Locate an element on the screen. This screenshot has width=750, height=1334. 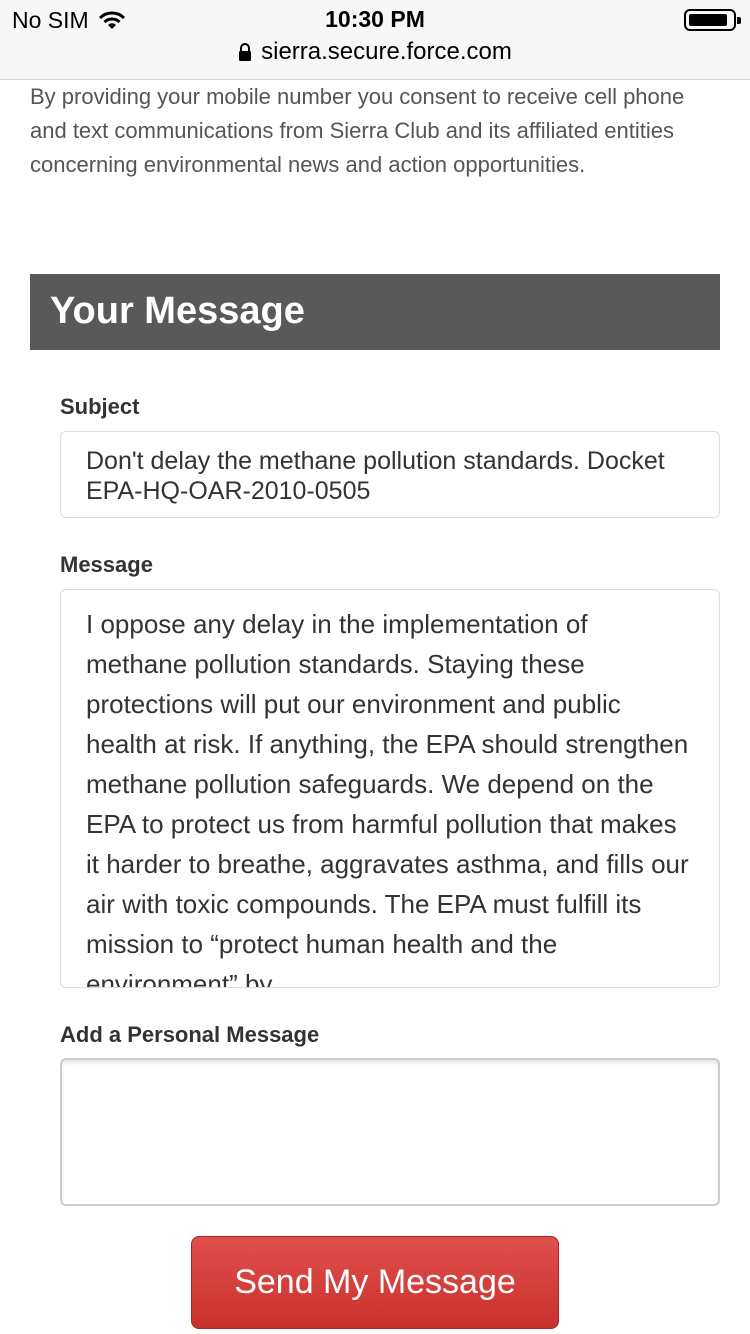
url-text: sierra.secure.force.com is located at coordinates (386, 51).